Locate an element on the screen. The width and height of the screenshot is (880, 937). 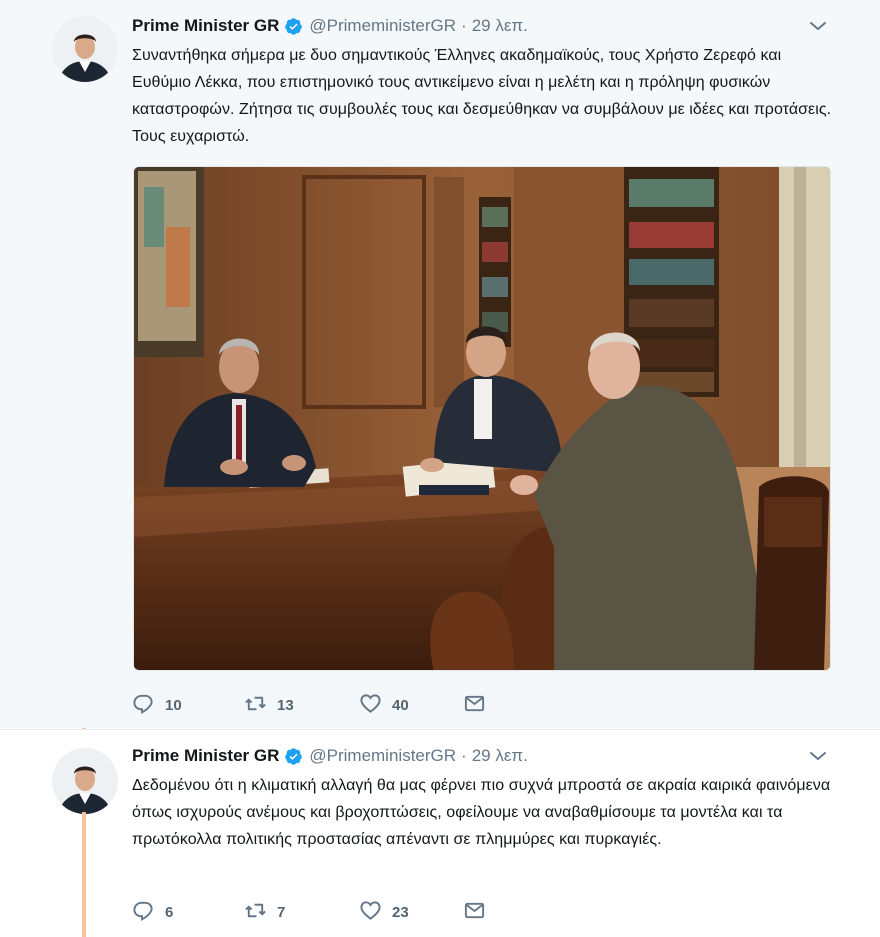
thread-connector-line is located at coordinates (84, 874).